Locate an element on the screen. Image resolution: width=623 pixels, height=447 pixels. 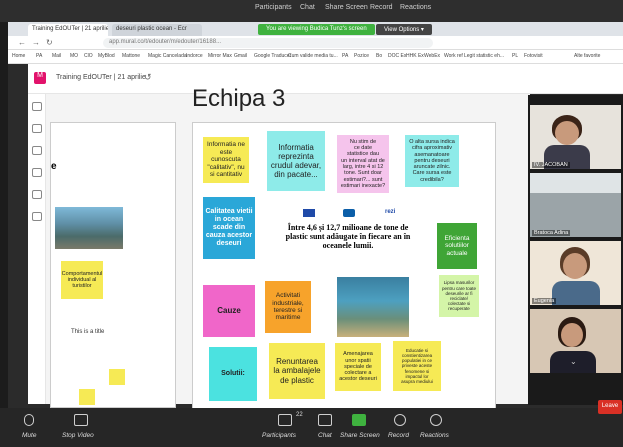
bookmark-item: Mirror Max is located at coordinates (220, 56).